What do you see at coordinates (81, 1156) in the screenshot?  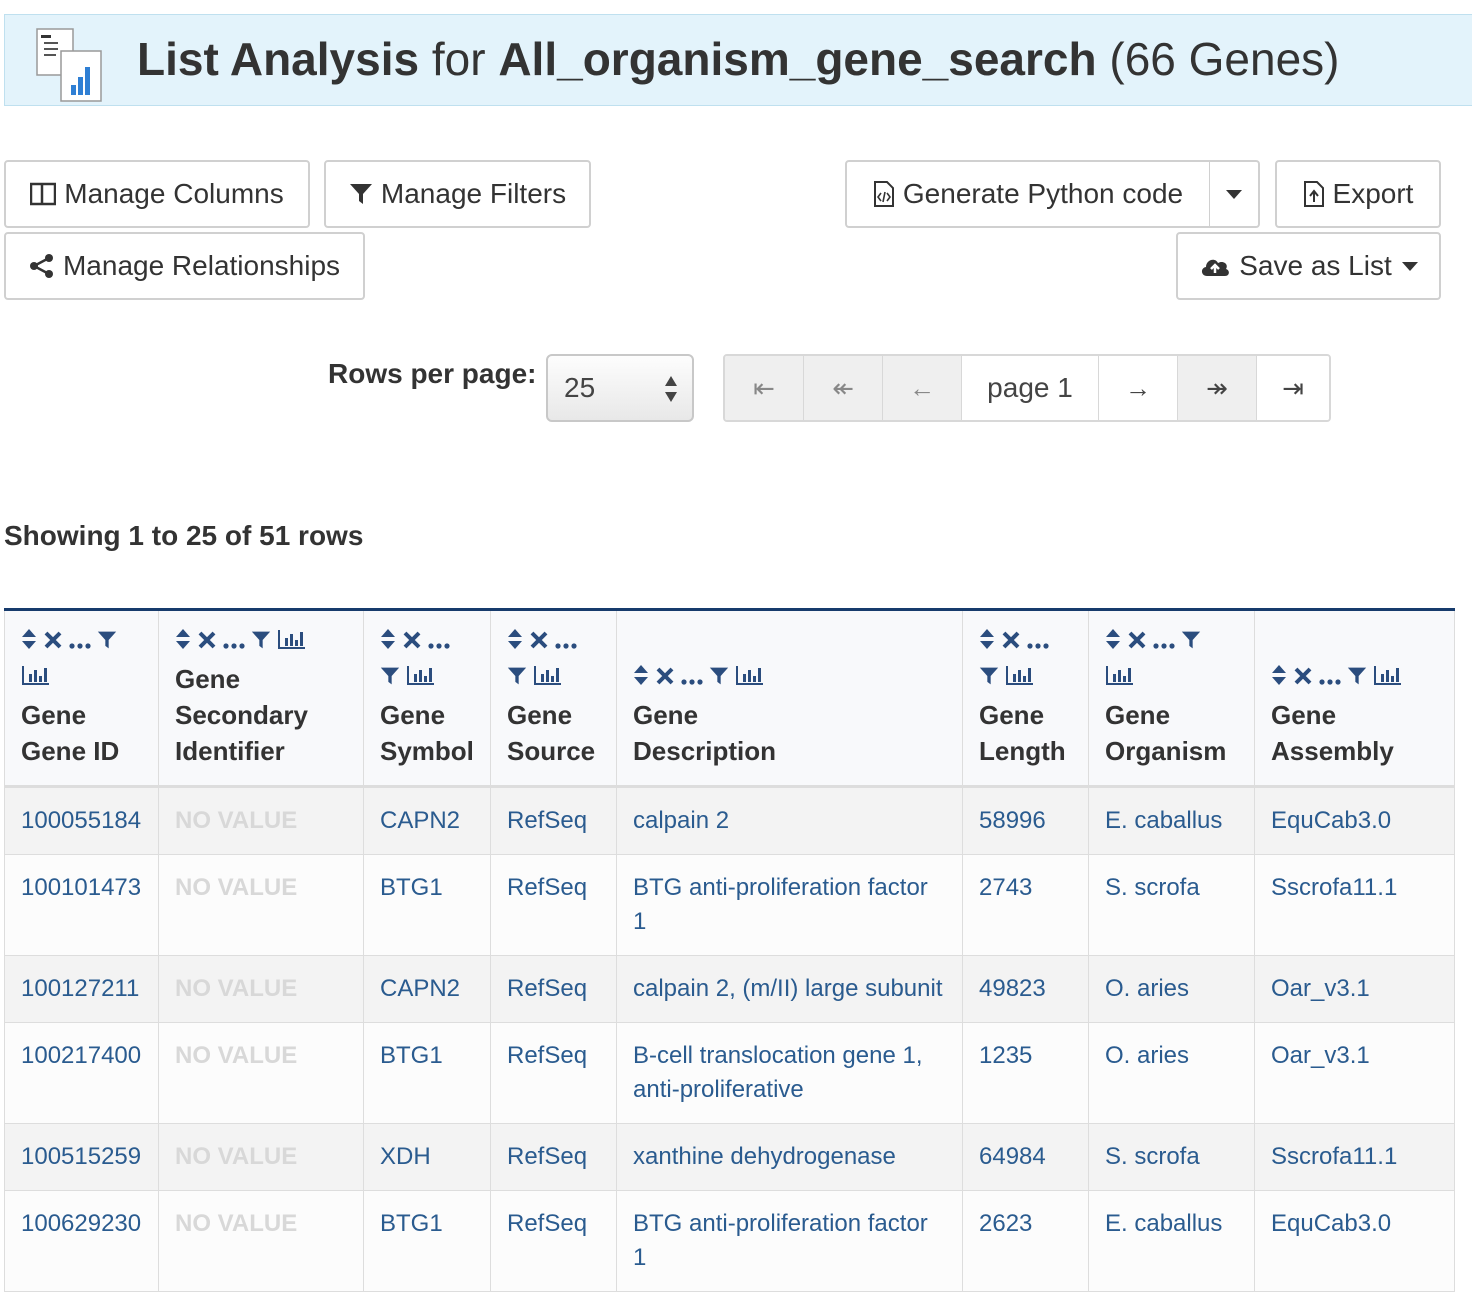 I see `cell-link: 100515259` at bounding box center [81, 1156].